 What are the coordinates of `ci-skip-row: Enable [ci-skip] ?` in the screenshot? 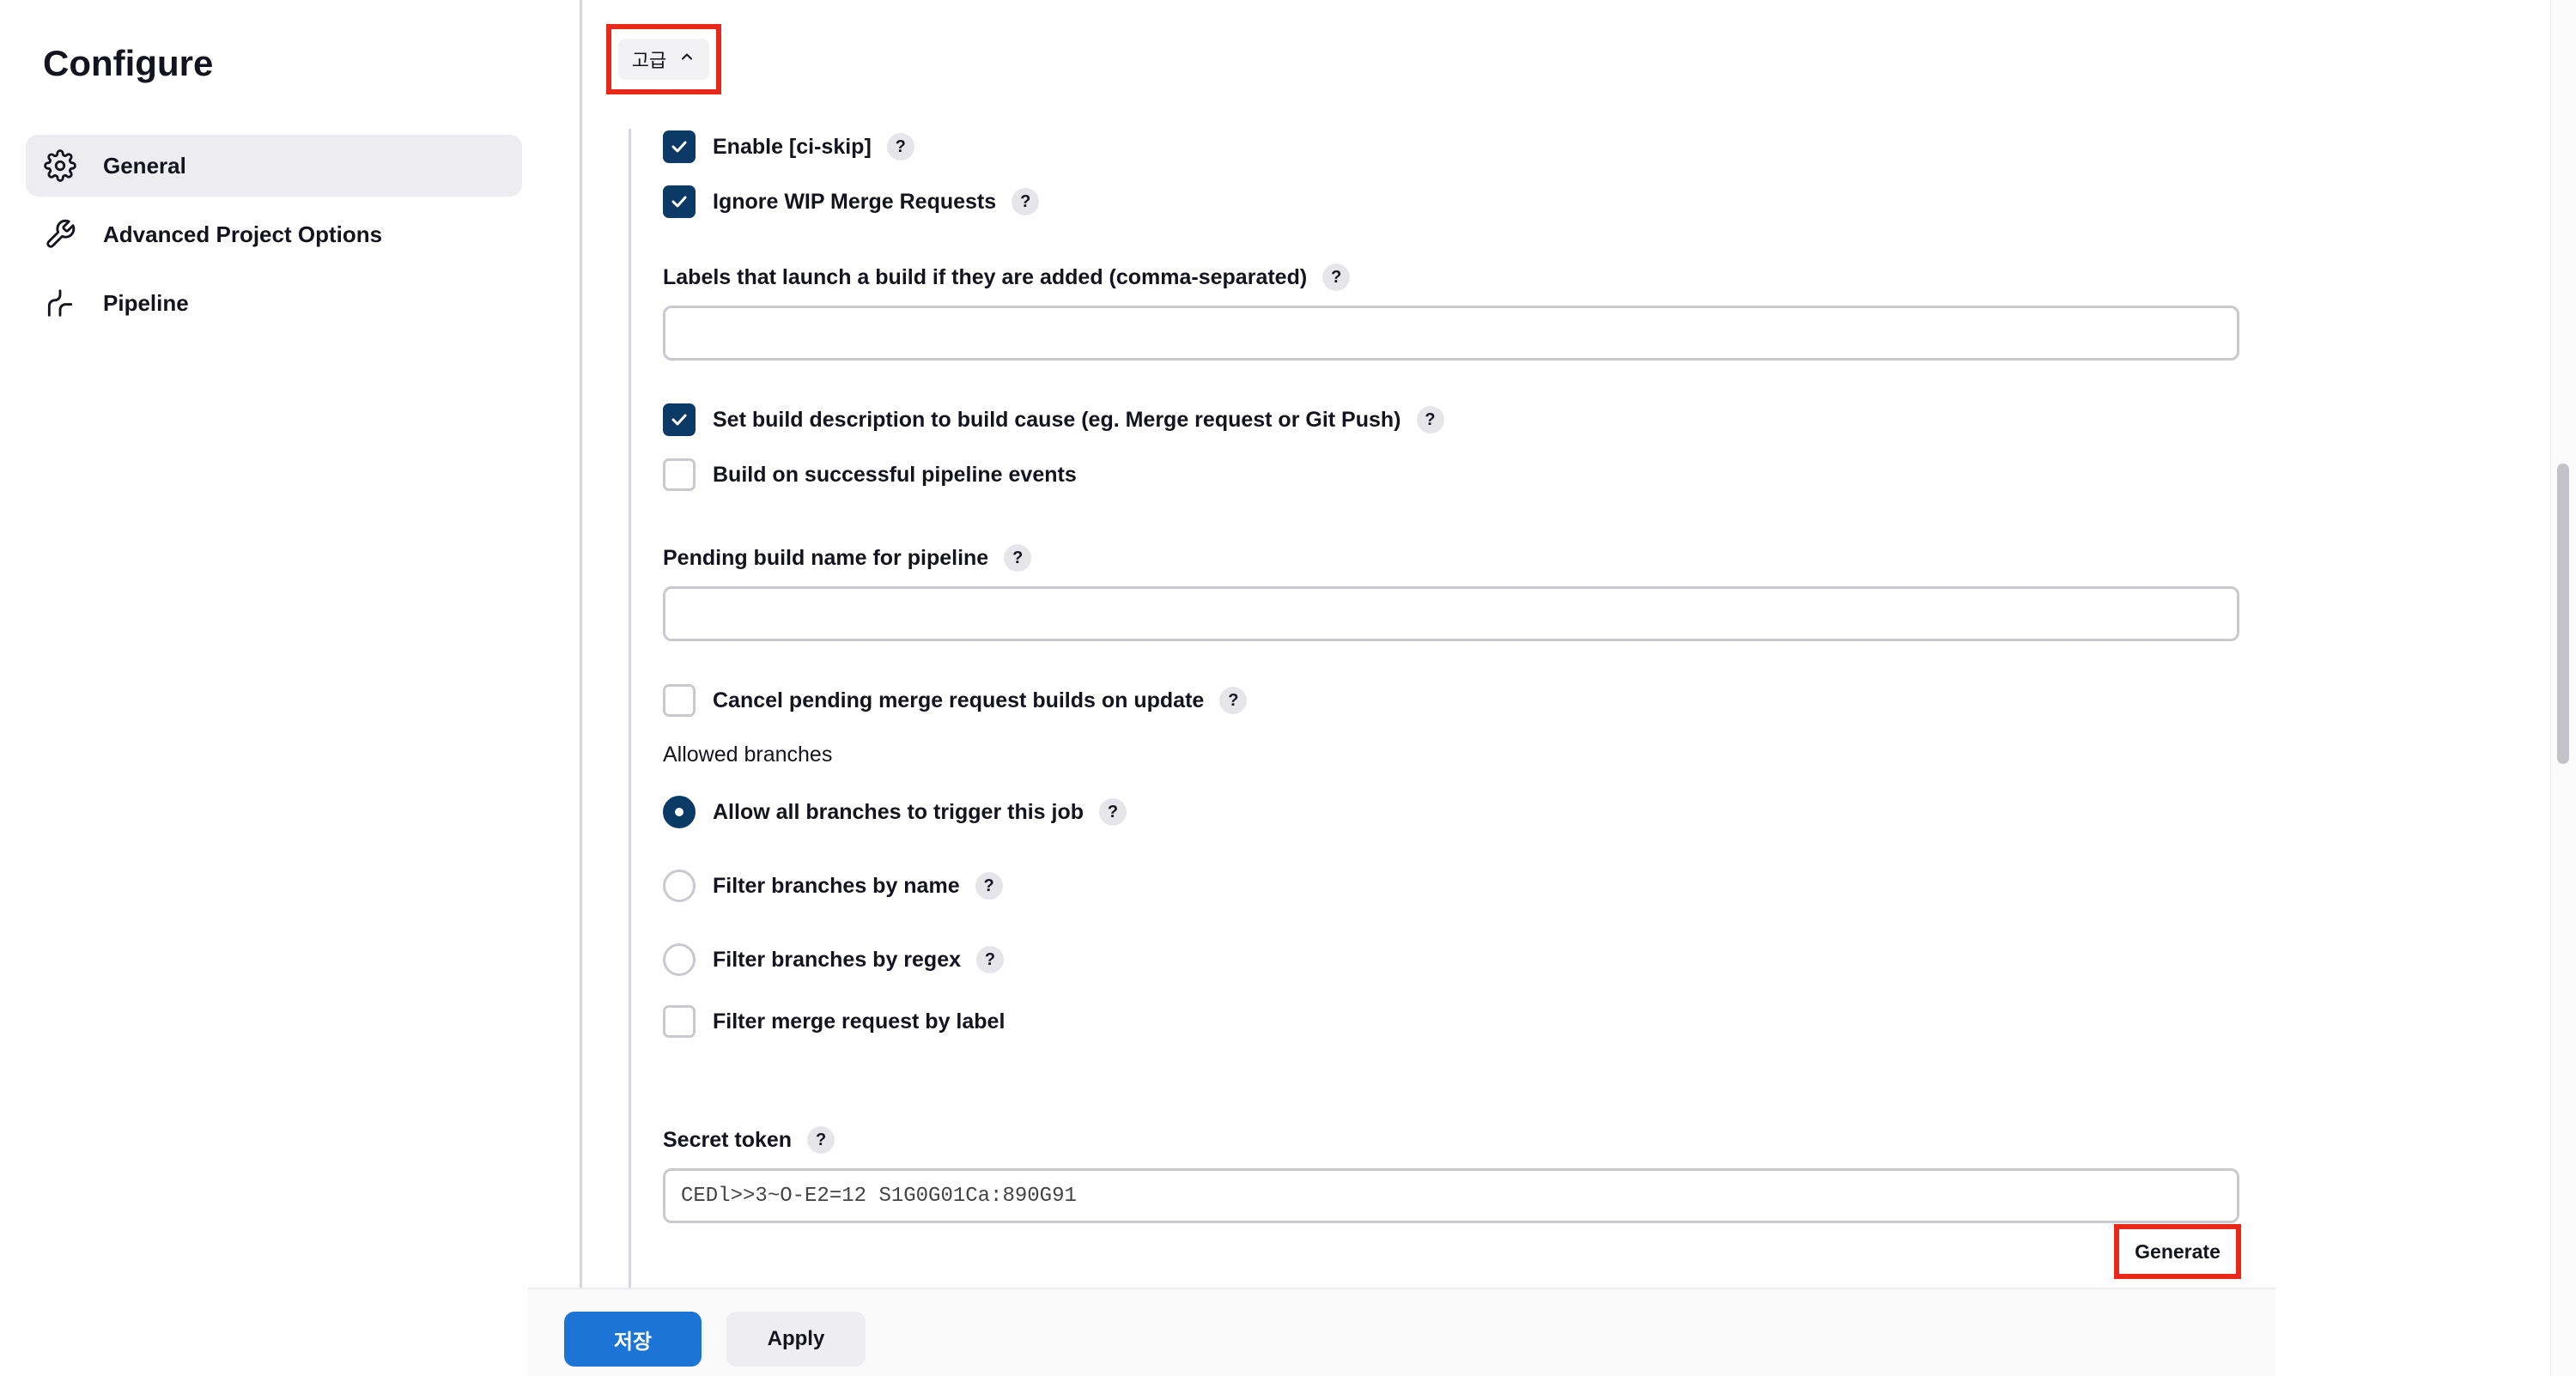 It's located at (788, 146).